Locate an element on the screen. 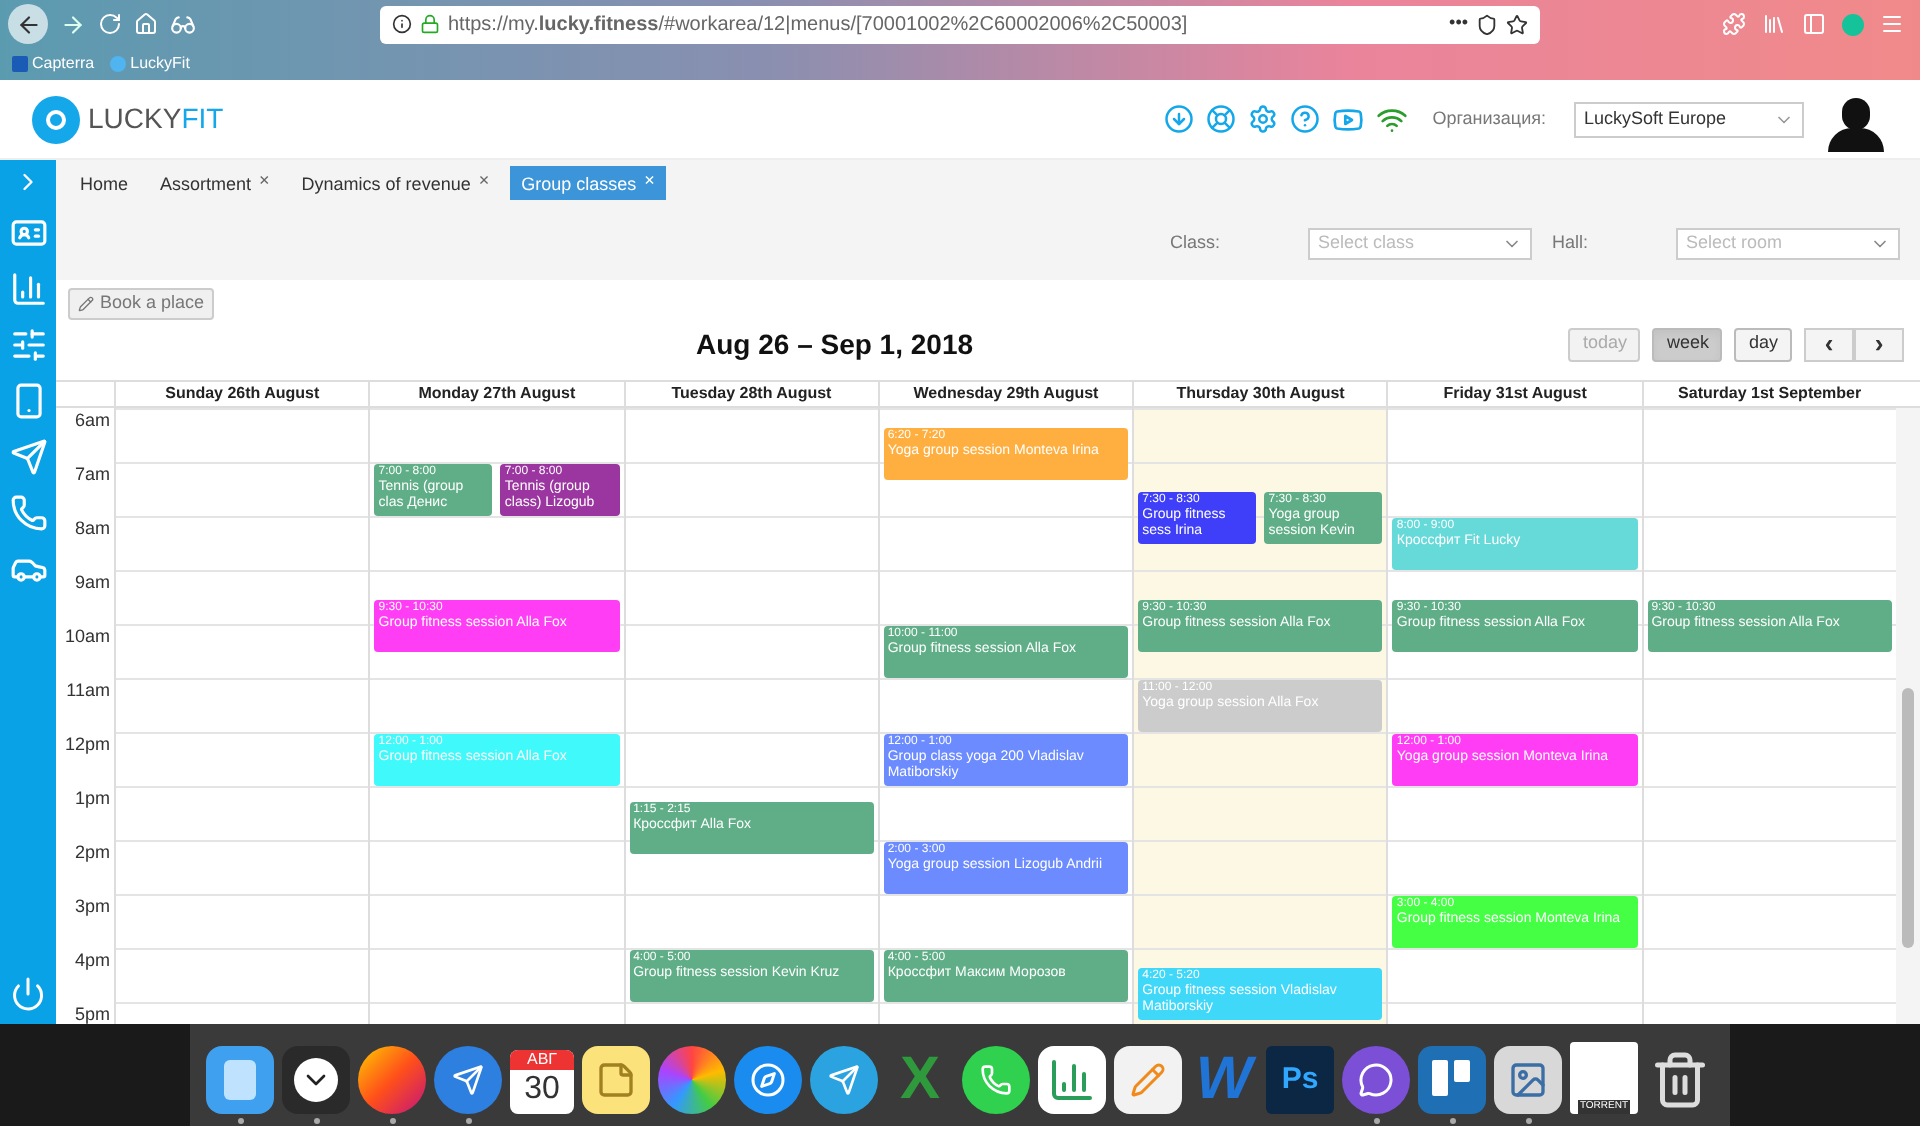 The width and height of the screenshot is (1920, 1126). filter-select: Select room is located at coordinates (1788, 244).